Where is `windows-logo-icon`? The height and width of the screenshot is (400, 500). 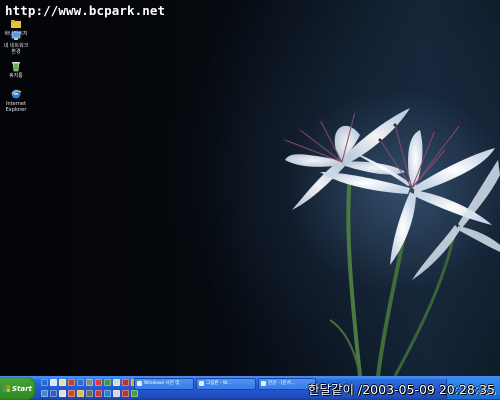 windows-logo-icon is located at coordinates (6, 388).